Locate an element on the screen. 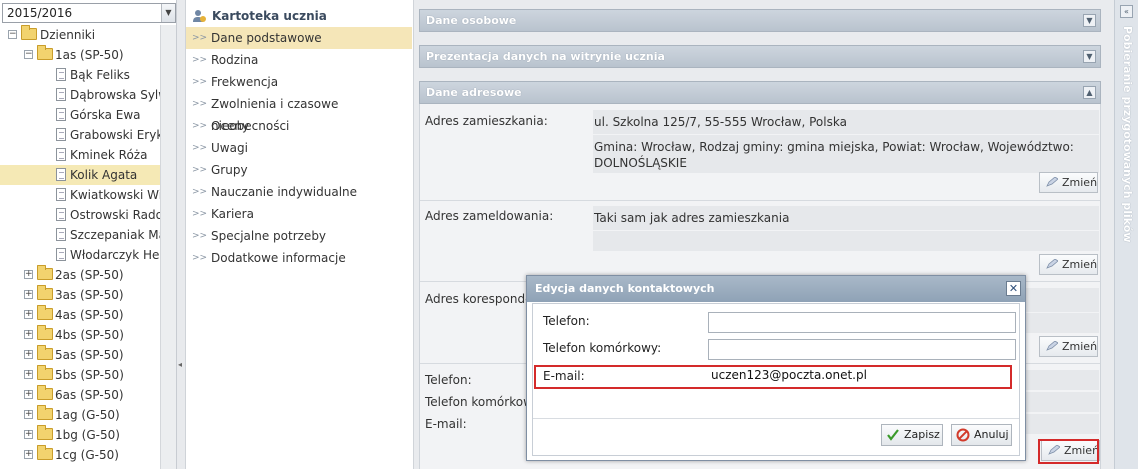  card-menu-label: Dodatkowe informacje is located at coordinates (278, 258).